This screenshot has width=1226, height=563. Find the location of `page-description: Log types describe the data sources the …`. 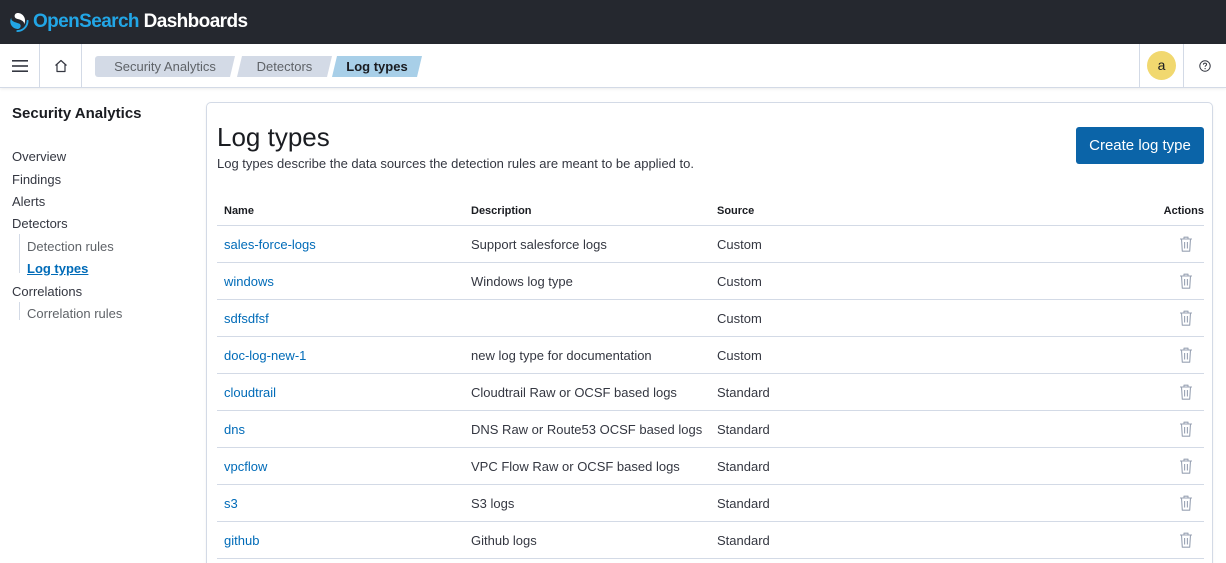

page-description: Log types describe the data sources the … is located at coordinates (455, 163).